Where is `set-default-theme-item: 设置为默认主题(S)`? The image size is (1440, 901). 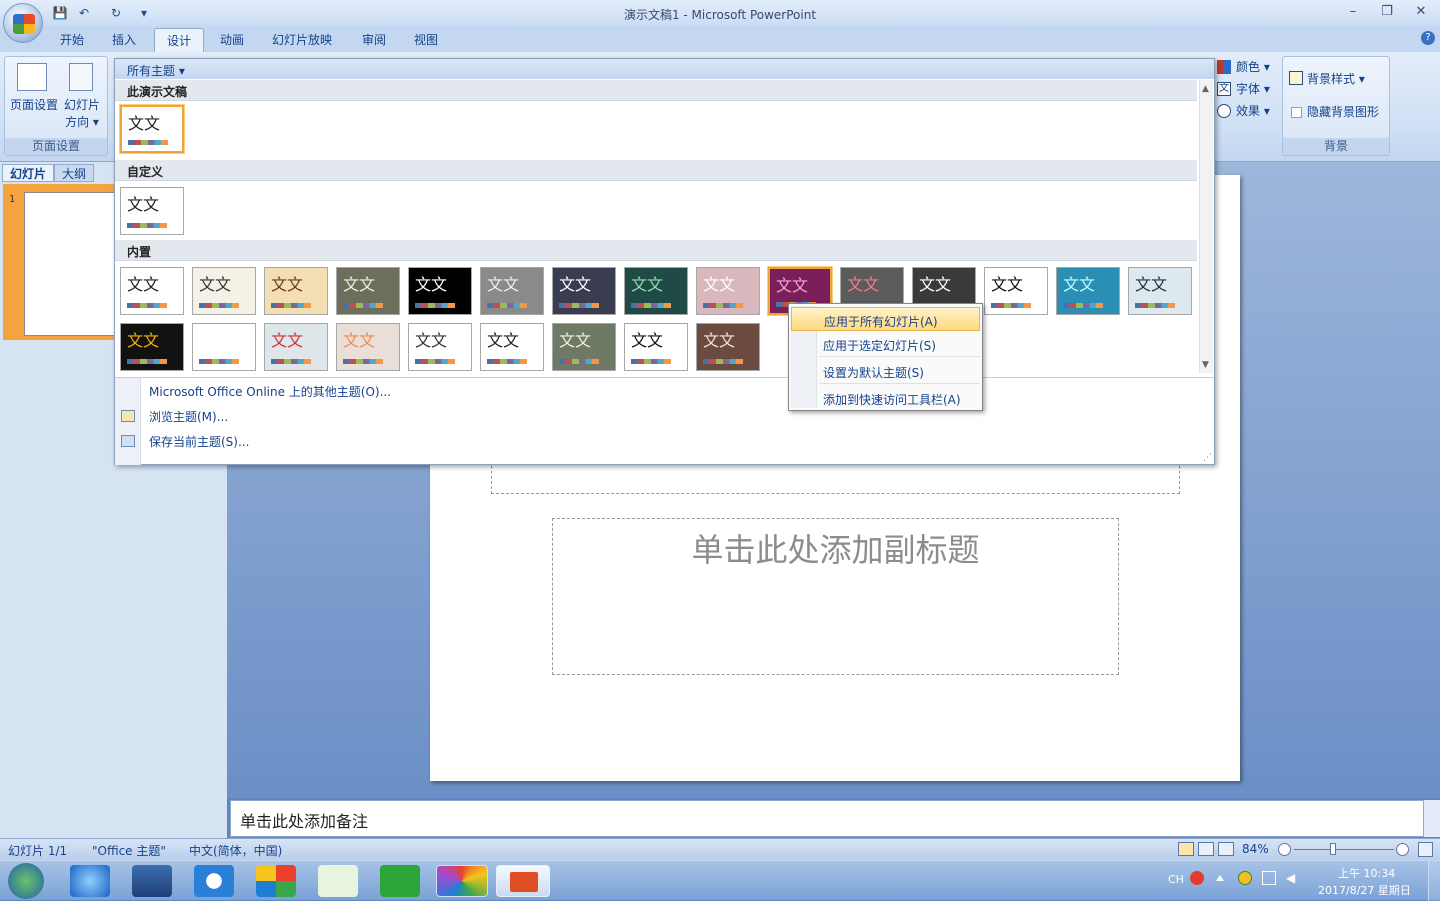
set-default-theme-item: 设置为默认主题(S) is located at coordinates (885, 371).